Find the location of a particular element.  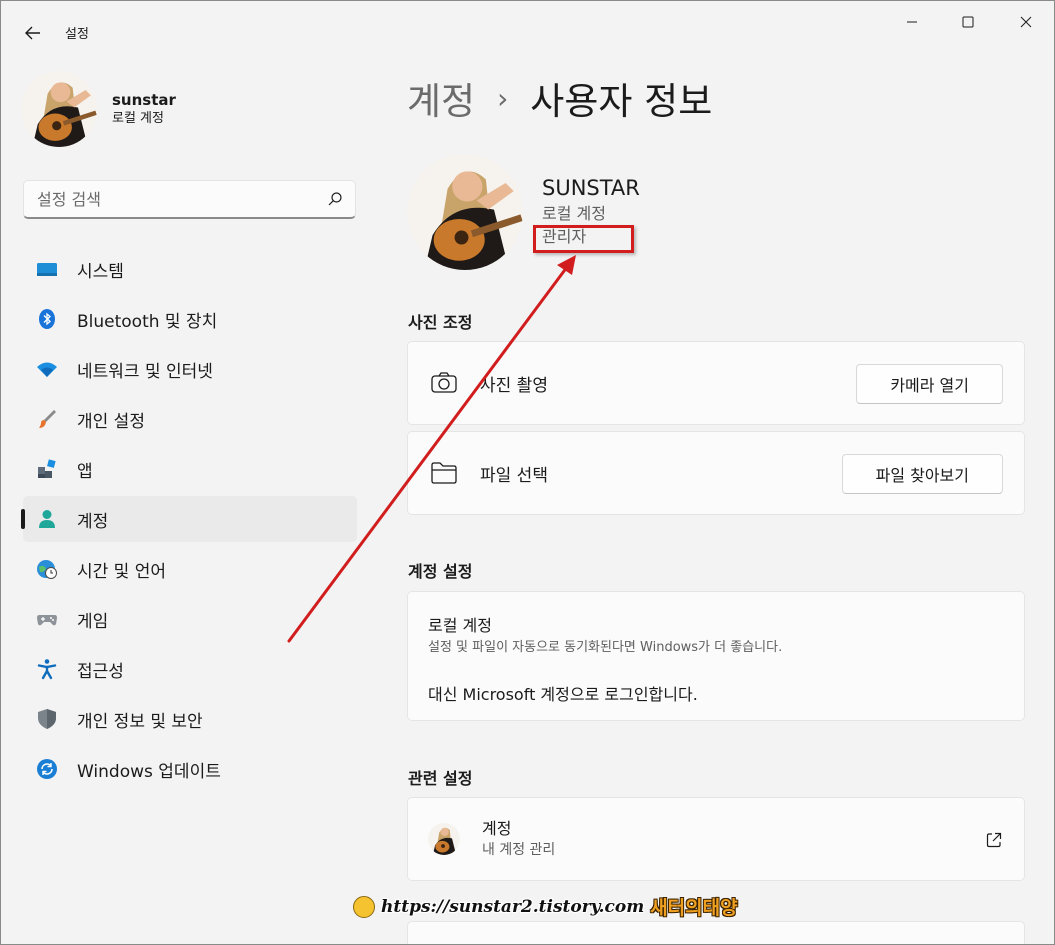

sidebar-item-privacy-security: 개인 정보 및 보안 is located at coordinates (190, 719).